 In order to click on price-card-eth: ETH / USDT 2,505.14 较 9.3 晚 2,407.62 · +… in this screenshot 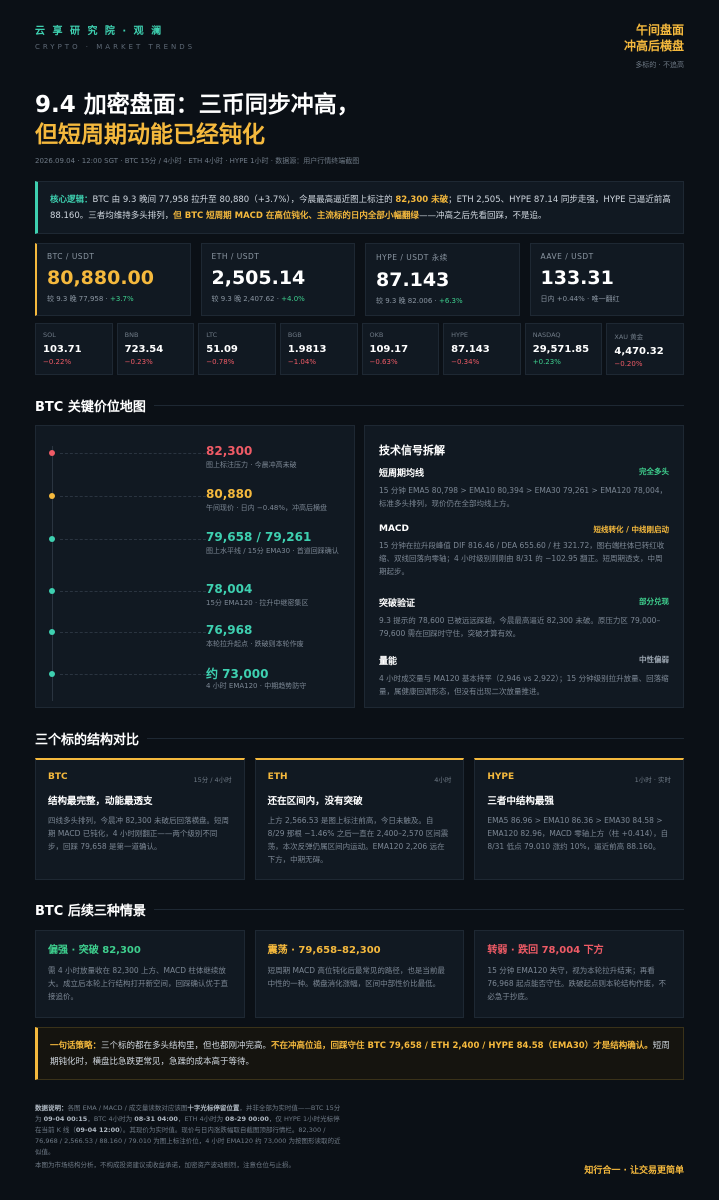, I will do `click(277, 279)`.